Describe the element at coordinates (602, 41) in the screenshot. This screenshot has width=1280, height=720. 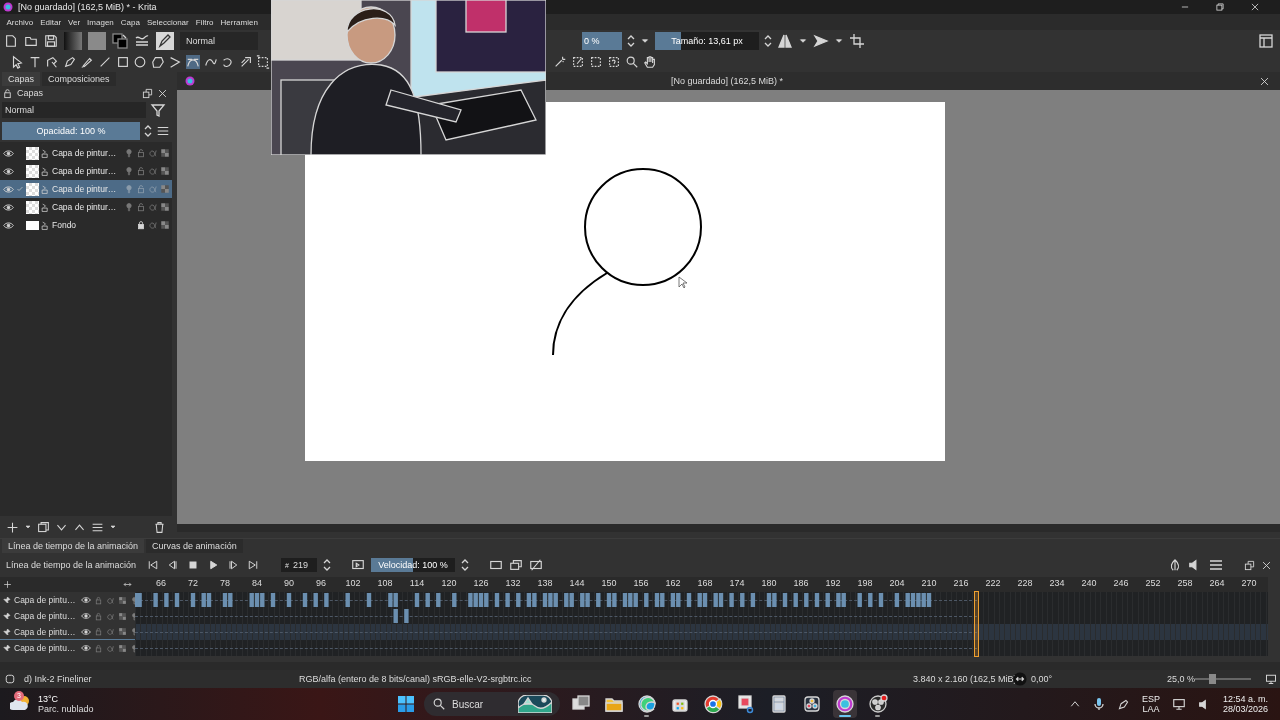
I see `opacity-field: 0 %` at that location.